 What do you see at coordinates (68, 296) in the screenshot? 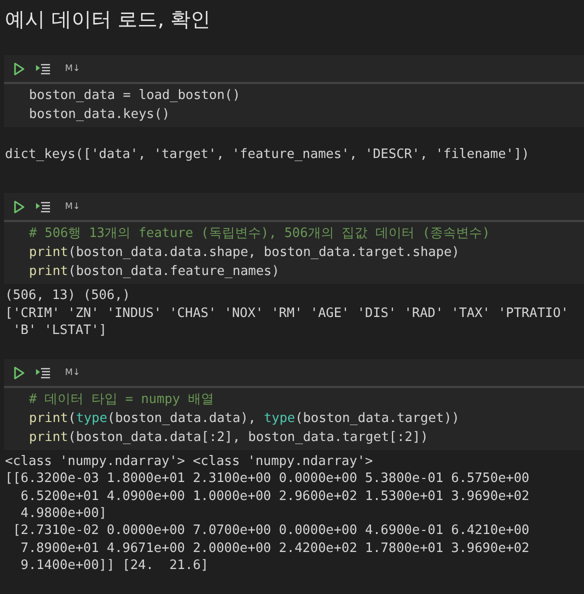
I see `output-line: (506, 13) (506,)` at bounding box center [68, 296].